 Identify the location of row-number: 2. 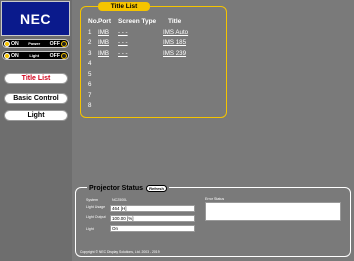
(90, 43).